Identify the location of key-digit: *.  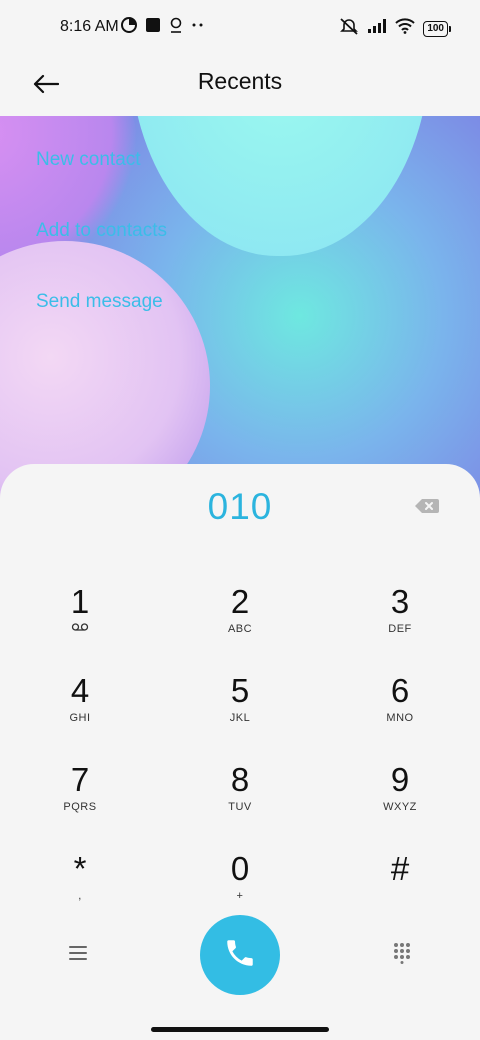
(80, 868).